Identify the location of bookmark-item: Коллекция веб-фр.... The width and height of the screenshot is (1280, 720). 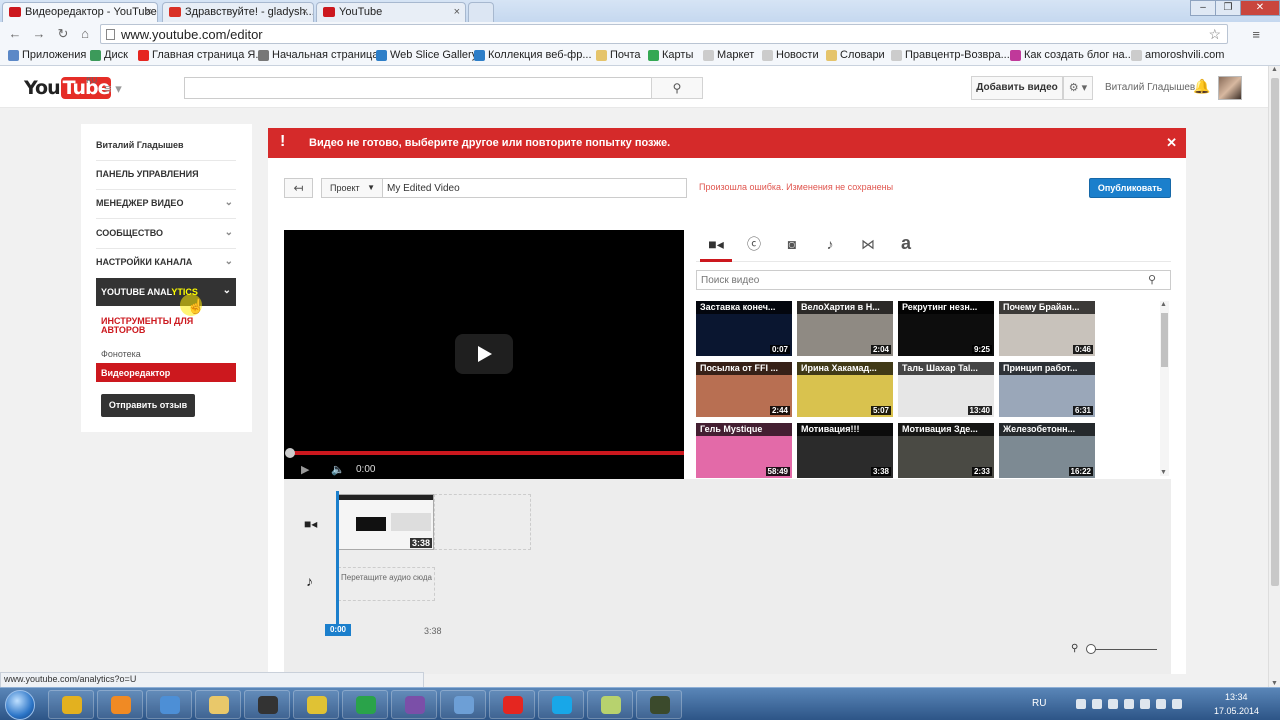
(533, 55).